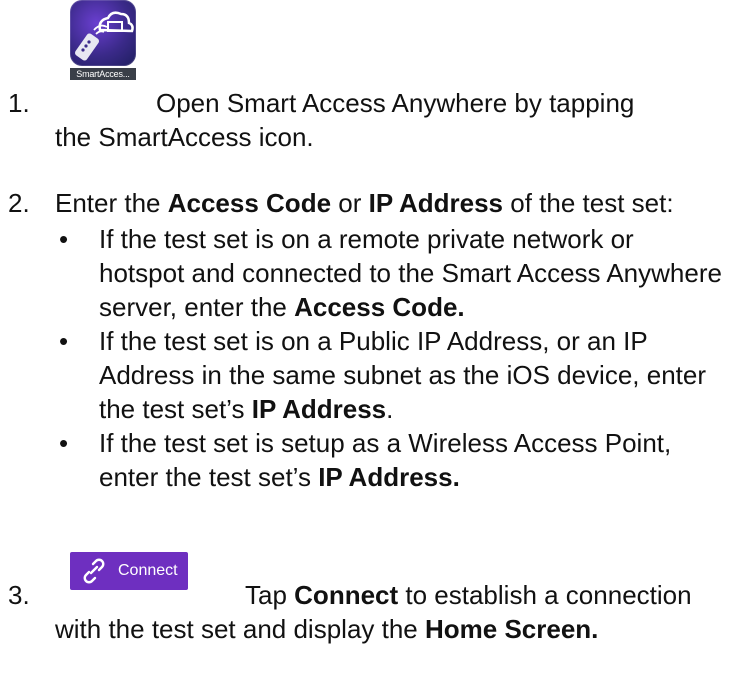 Image resolution: width=729 pixels, height=696 pixels. I want to click on bullet-bold: Access Code., so click(379, 307).